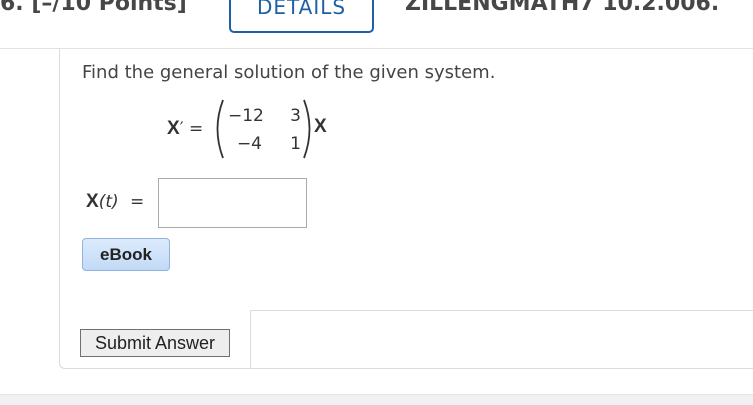 This screenshot has height=405, width=753. I want to click on source-label: ZILLENGMATH7 10.2.006., so click(562, 8).